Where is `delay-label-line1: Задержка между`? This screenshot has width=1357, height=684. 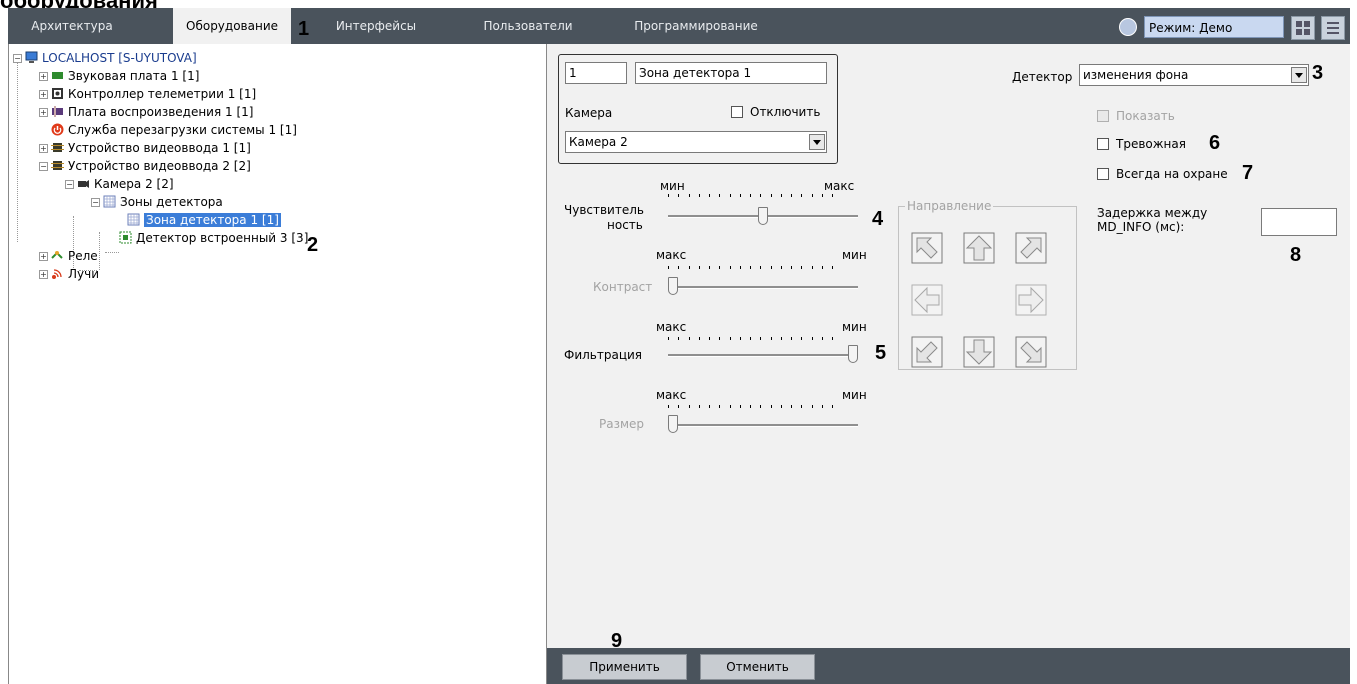 delay-label-line1: Задержка между is located at coordinates (1152, 213).